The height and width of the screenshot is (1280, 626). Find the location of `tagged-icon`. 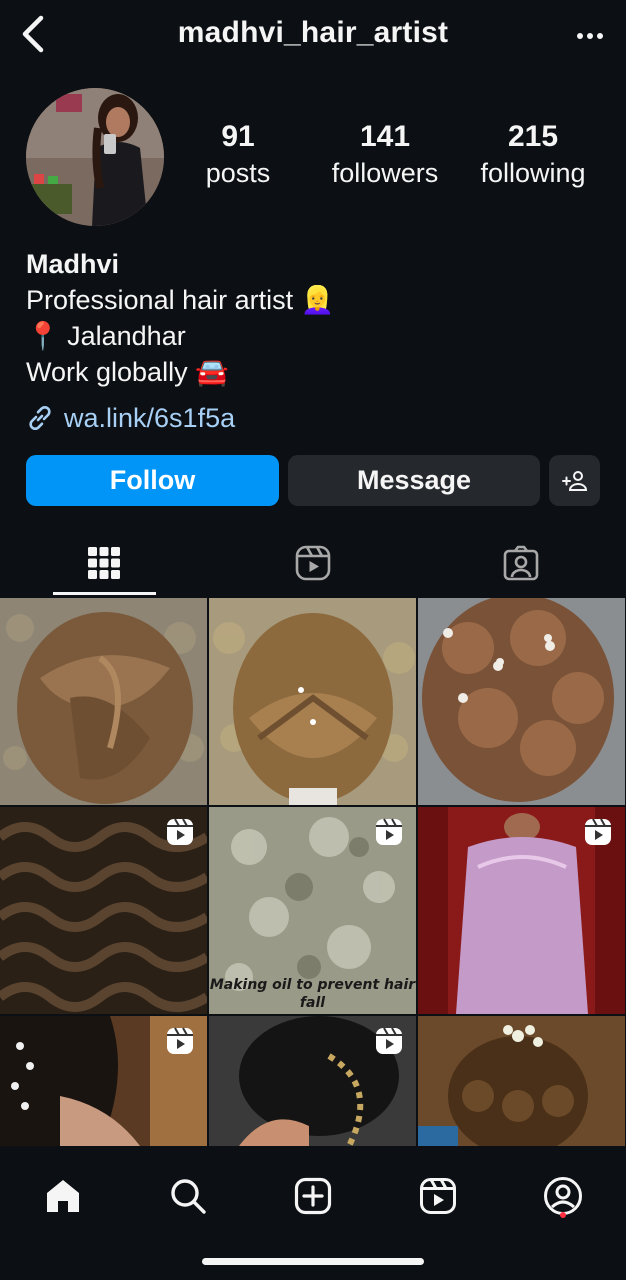

tagged-icon is located at coordinates (521, 563).